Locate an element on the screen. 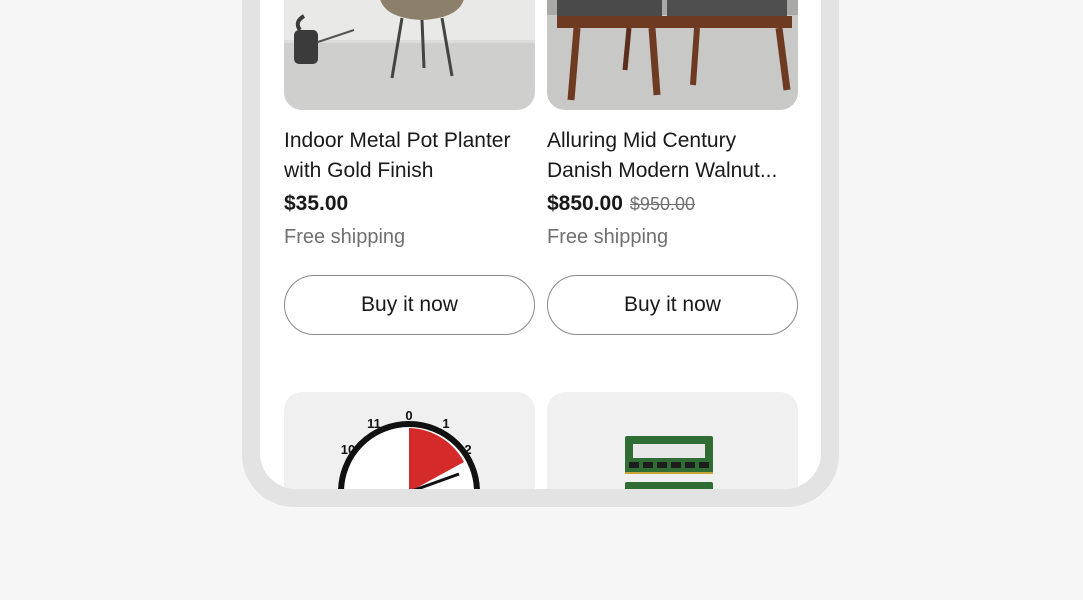  product-title-line: Indoor Metal Pot Planter is located at coordinates (397, 140).